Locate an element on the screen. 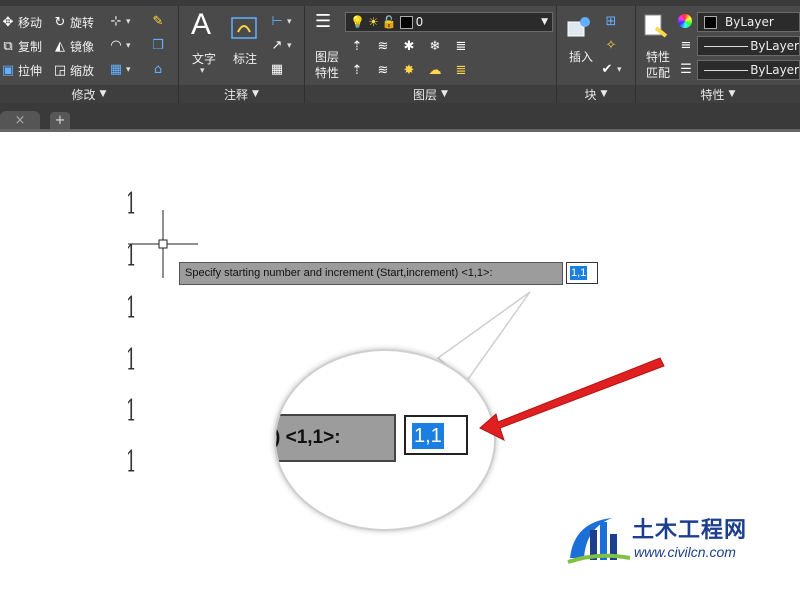 This screenshot has height=600, width=800. site-watermark: 土木工程网 www.civilcn.com is located at coordinates (682, 543).